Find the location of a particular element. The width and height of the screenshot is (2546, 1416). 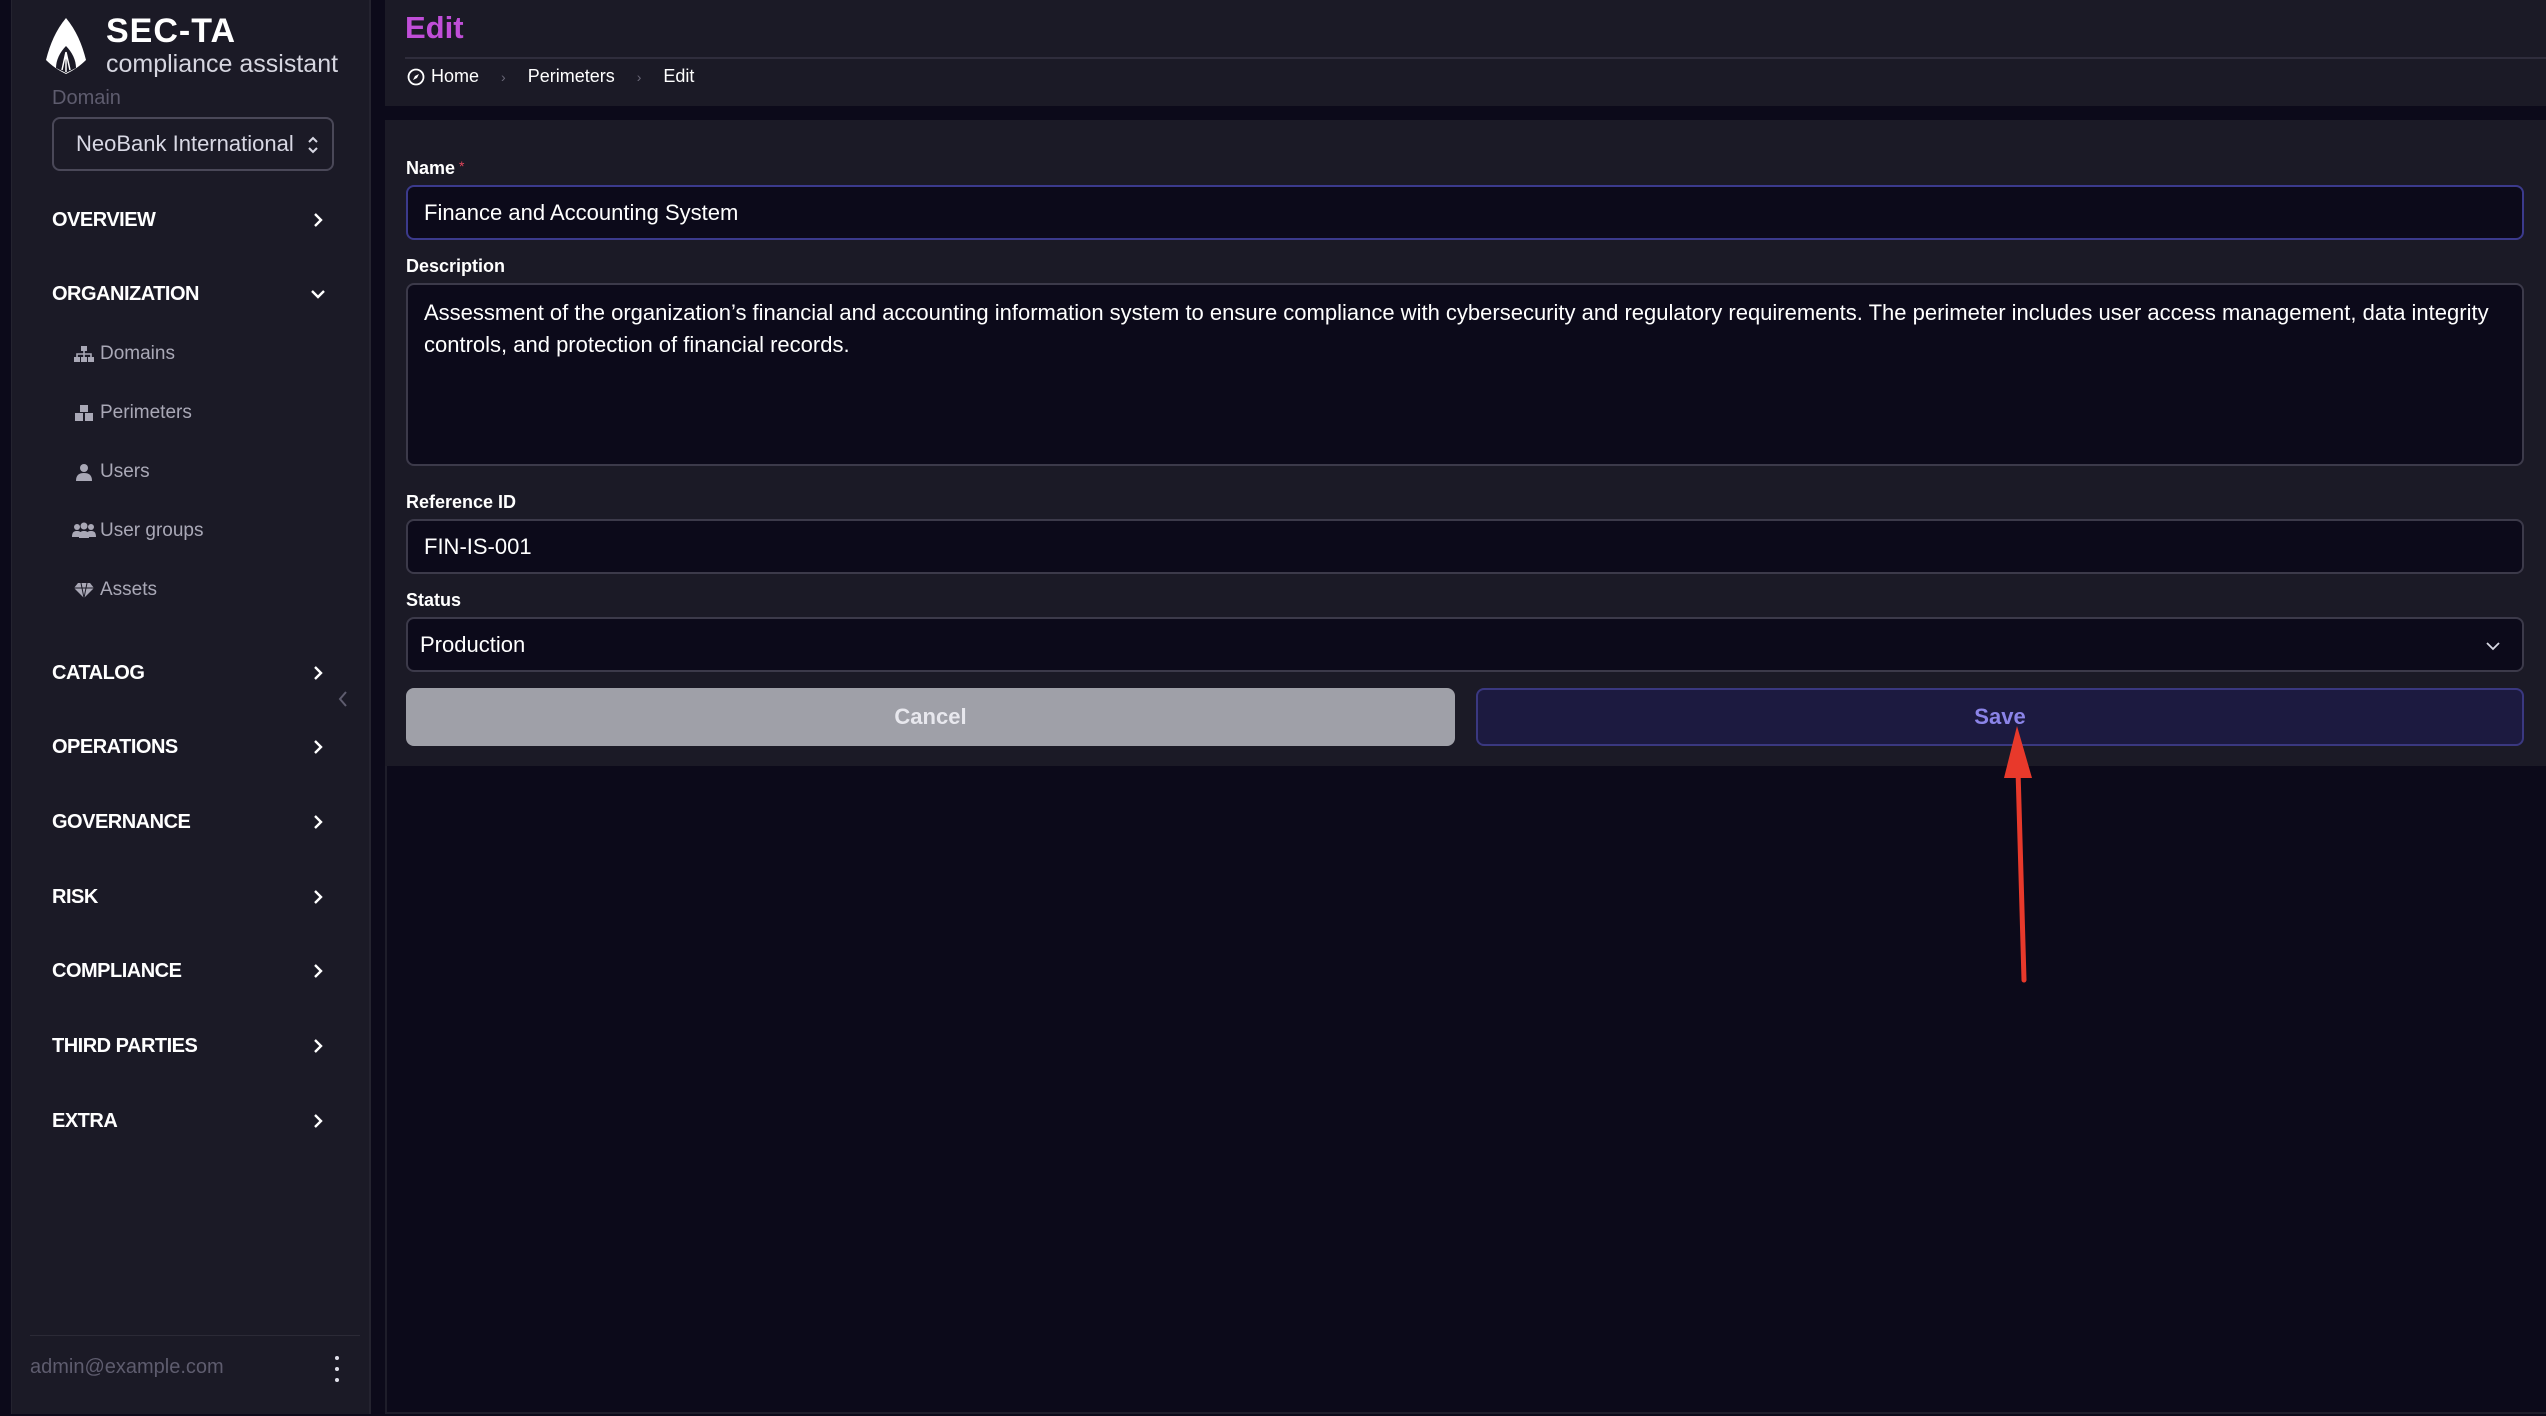

name-label: Name * is located at coordinates (435, 168).